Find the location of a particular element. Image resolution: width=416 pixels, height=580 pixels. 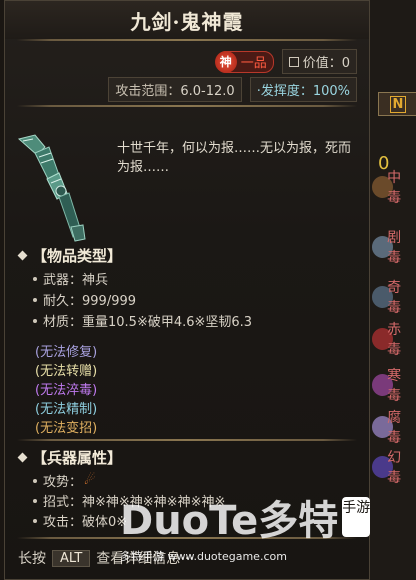

tag-no-move-change: (无法变招) is located at coordinates (66, 428).